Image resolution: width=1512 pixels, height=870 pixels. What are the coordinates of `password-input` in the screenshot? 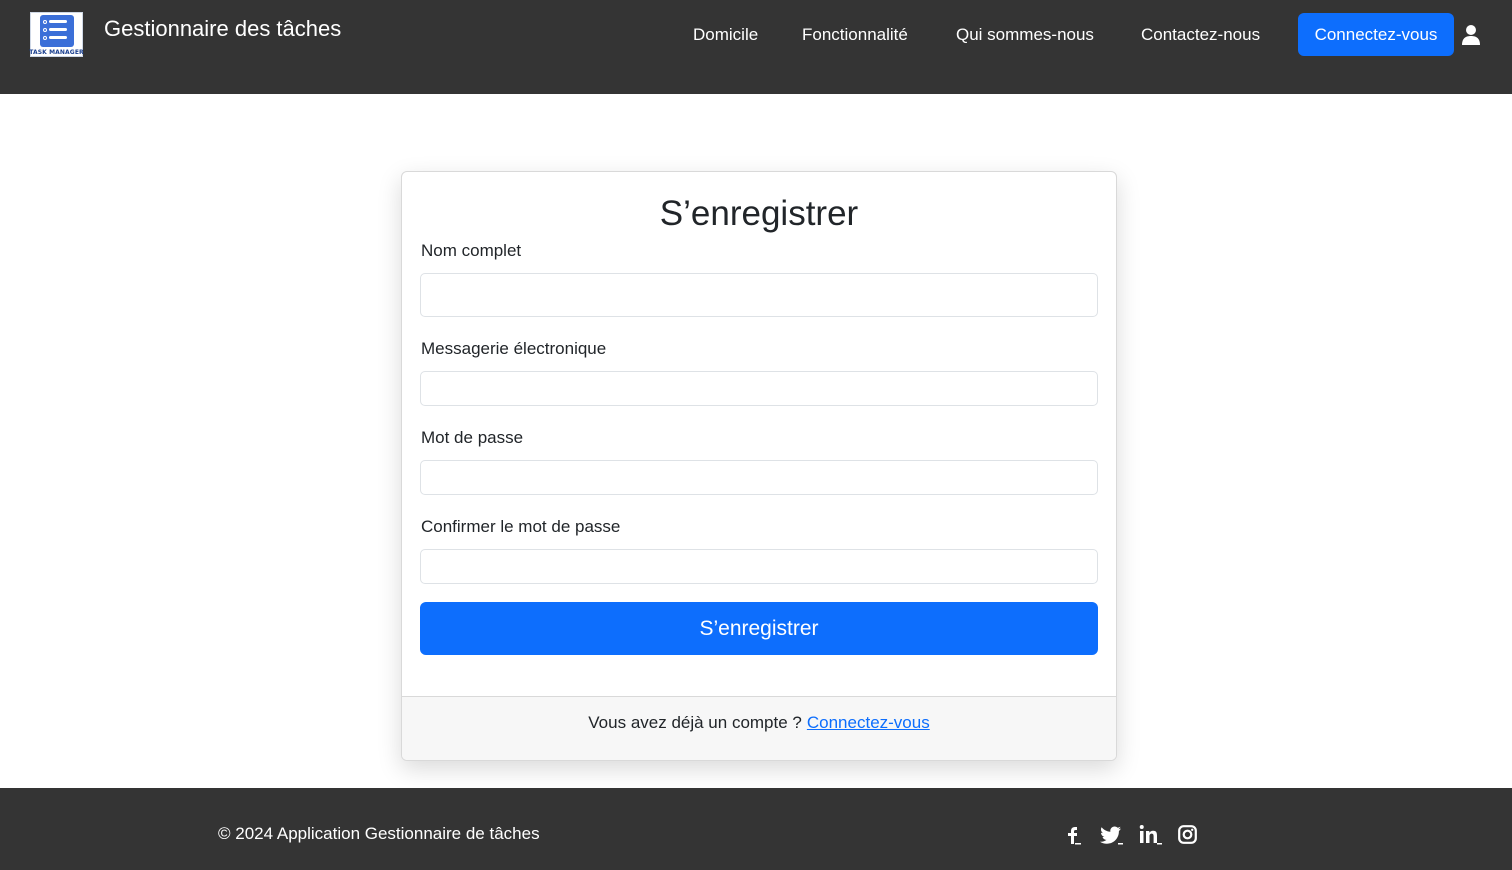 It's located at (759, 477).